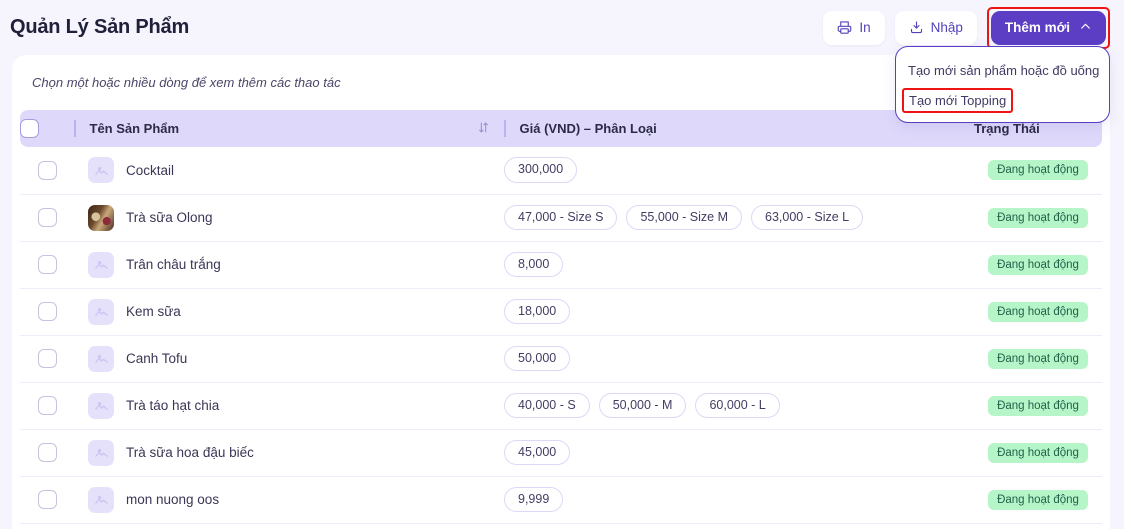 This screenshot has height=529, width=1124. I want to click on price-chip: 60,000 - L, so click(737, 405).